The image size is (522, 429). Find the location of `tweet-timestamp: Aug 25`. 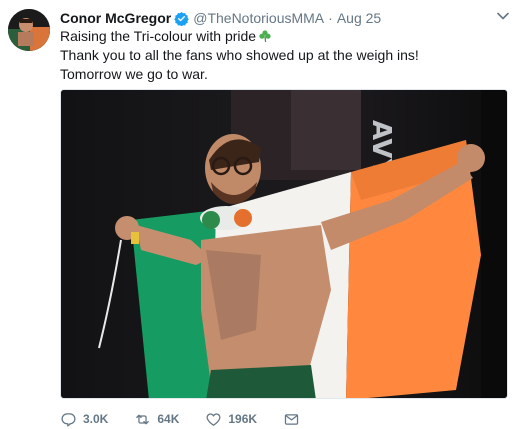

tweet-timestamp: Aug 25 is located at coordinates (359, 18).